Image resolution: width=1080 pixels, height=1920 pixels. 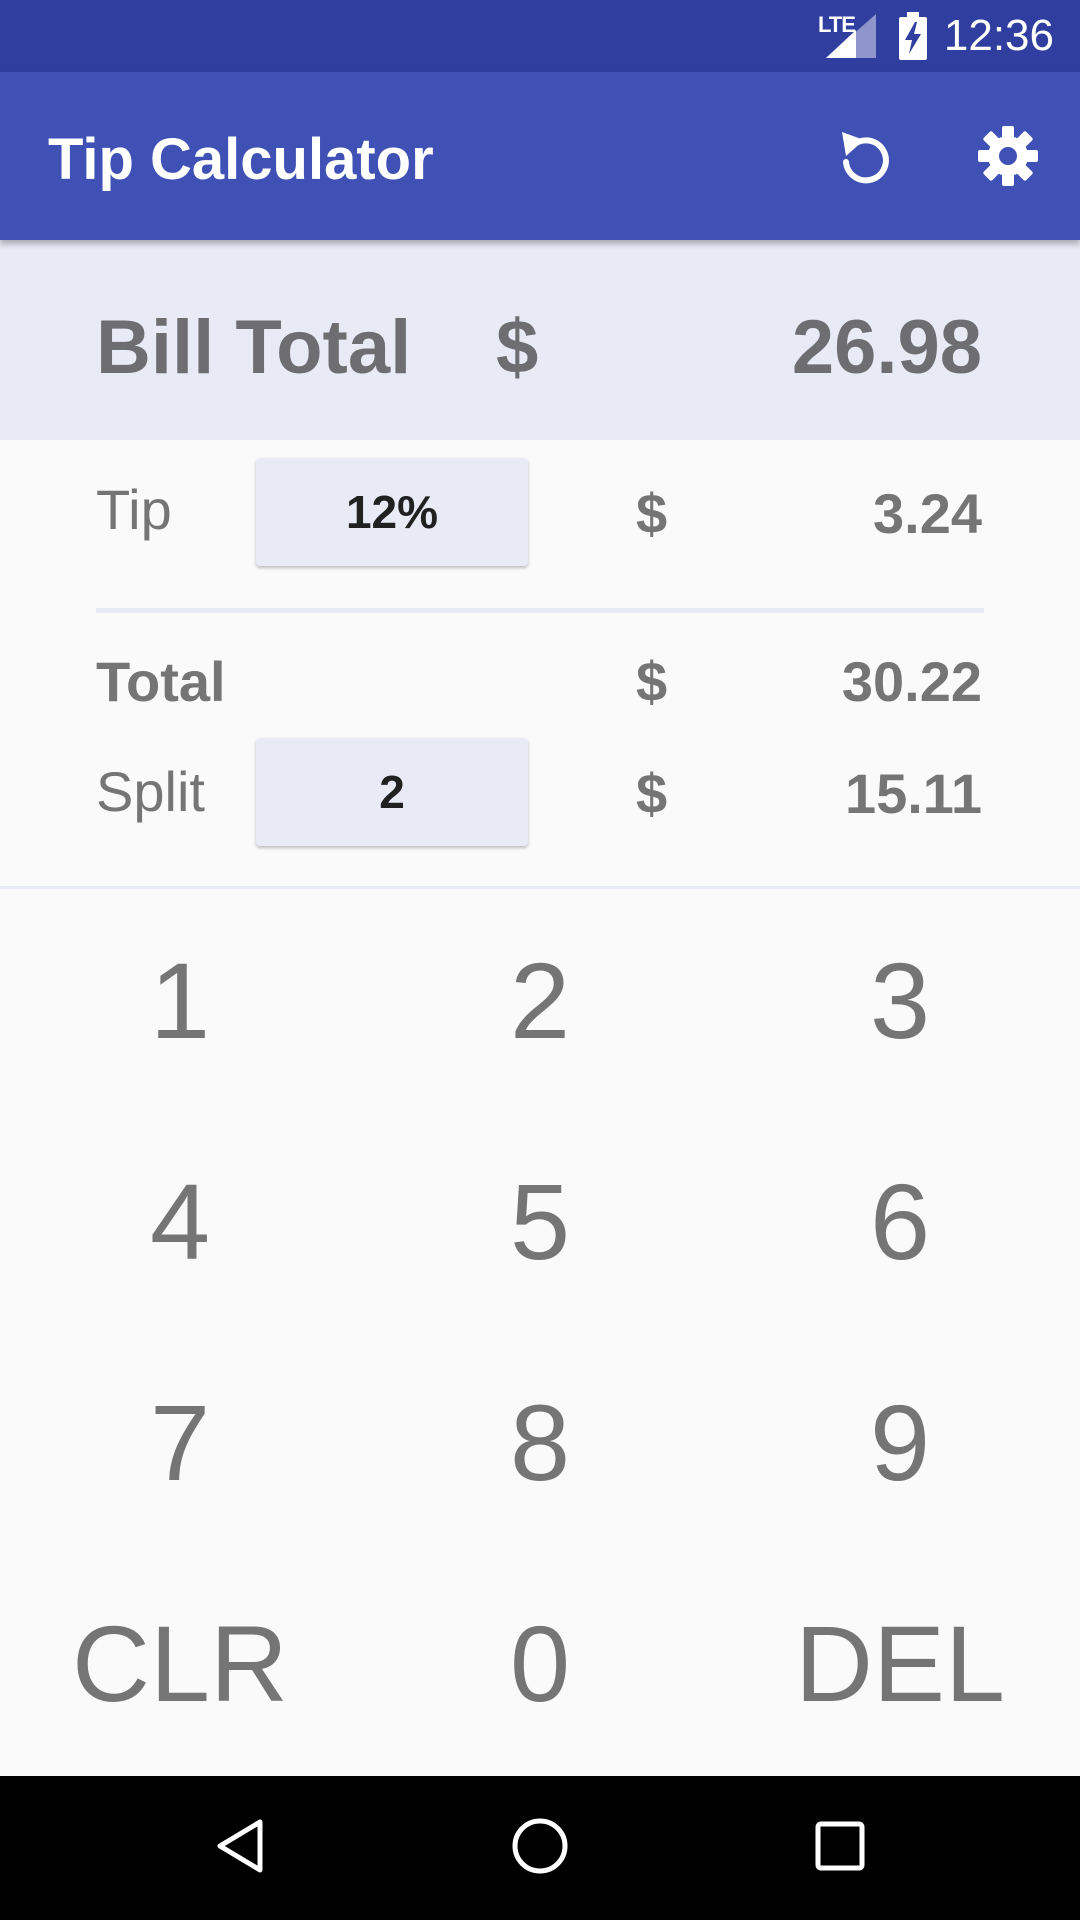 What do you see at coordinates (998, 35) in the screenshot?
I see `status-clock: 12:36` at bounding box center [998, 35].